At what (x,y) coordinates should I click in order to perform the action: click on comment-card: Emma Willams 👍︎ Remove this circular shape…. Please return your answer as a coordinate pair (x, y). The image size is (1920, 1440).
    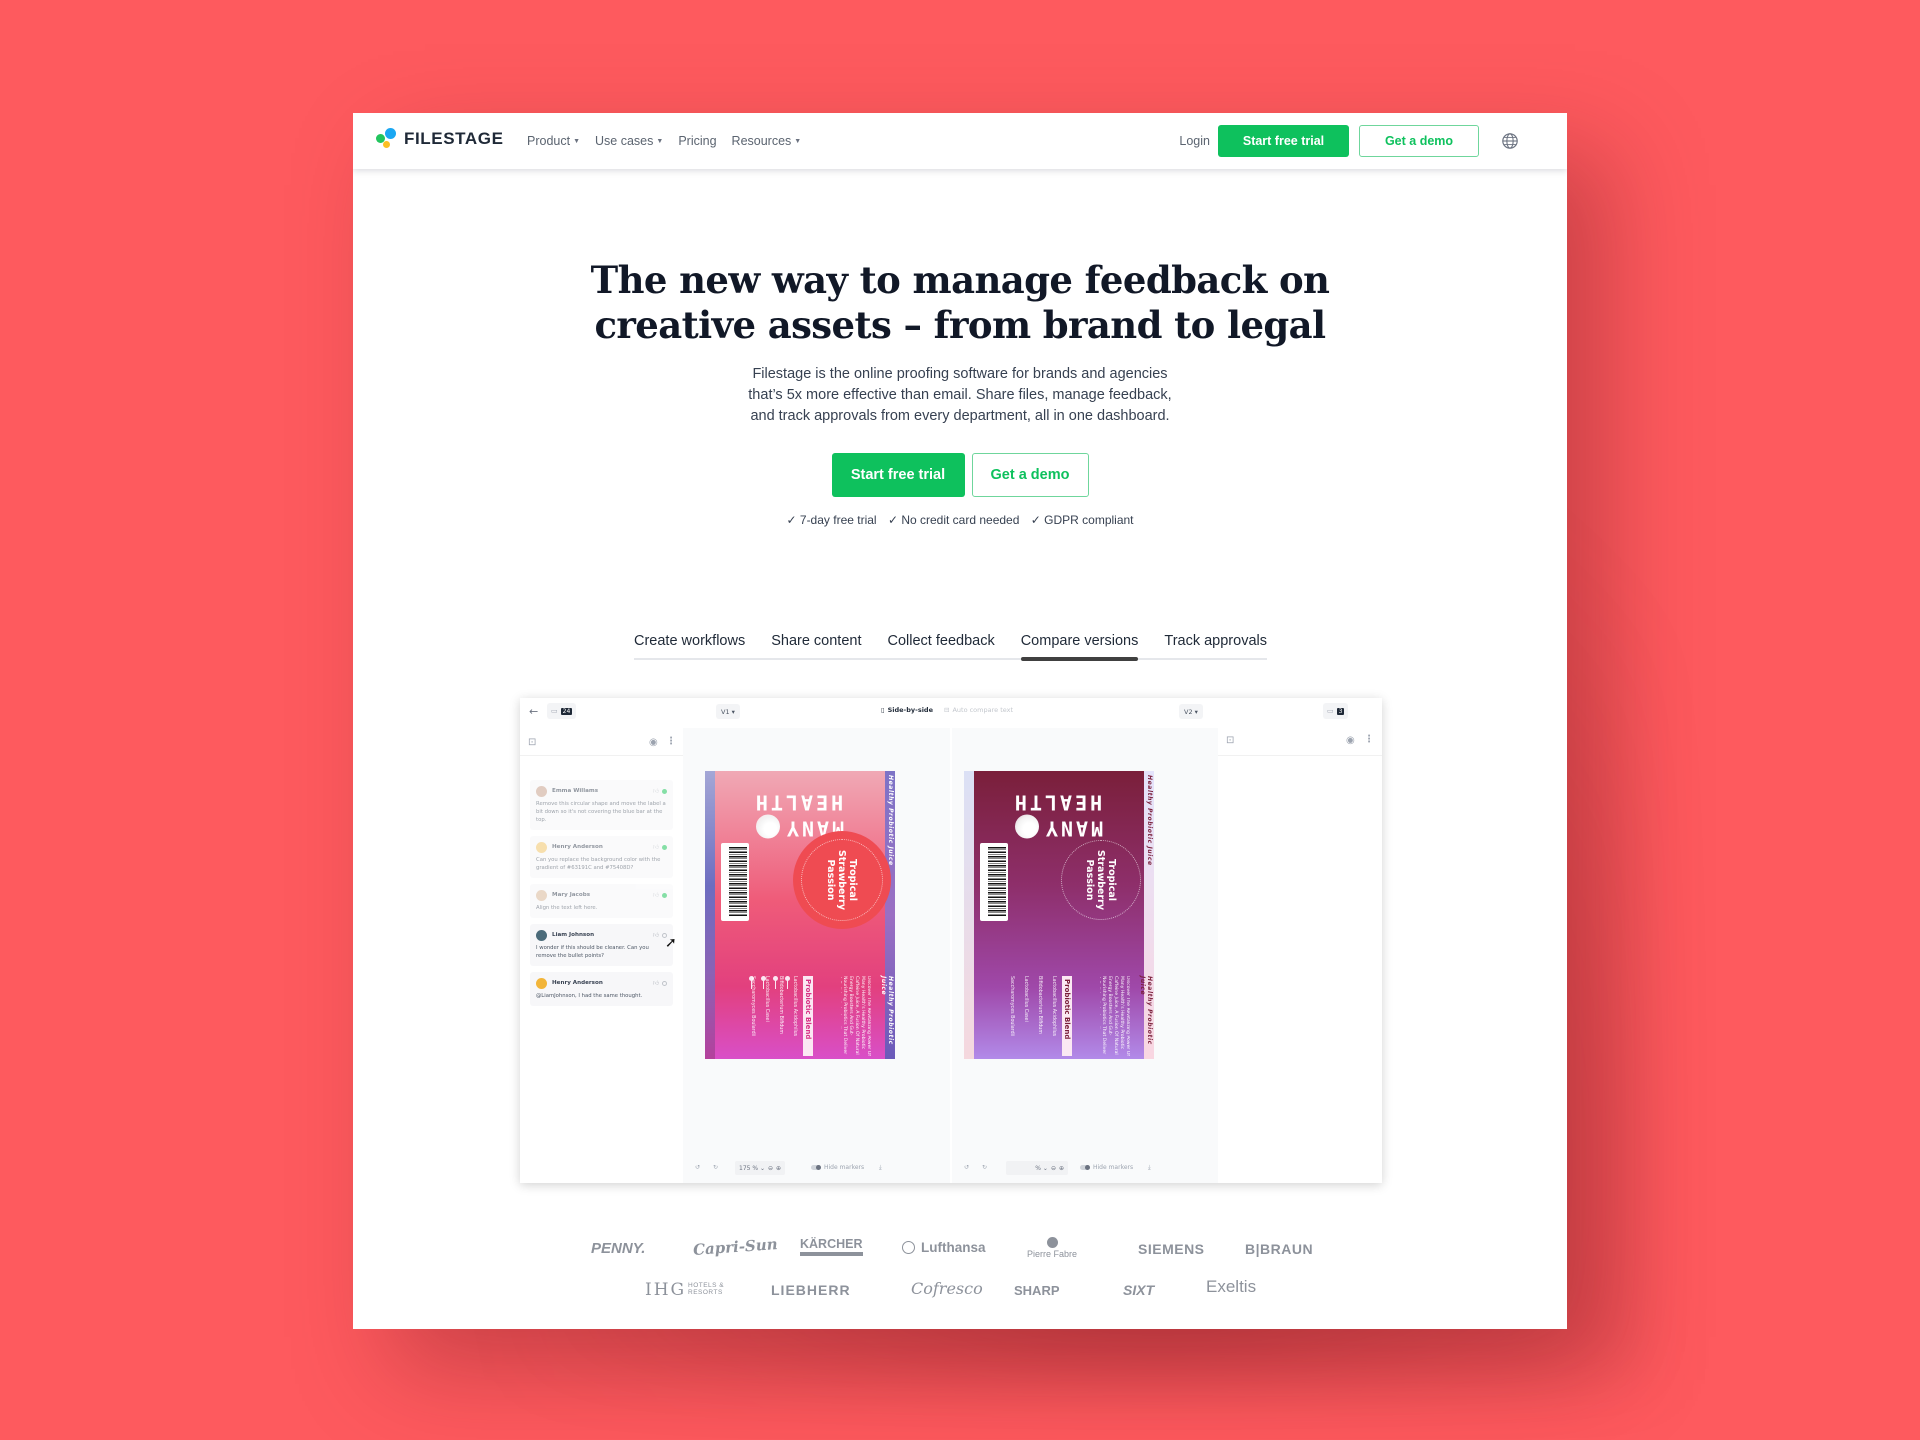
    Looking at the image, I should click on (601, 805).